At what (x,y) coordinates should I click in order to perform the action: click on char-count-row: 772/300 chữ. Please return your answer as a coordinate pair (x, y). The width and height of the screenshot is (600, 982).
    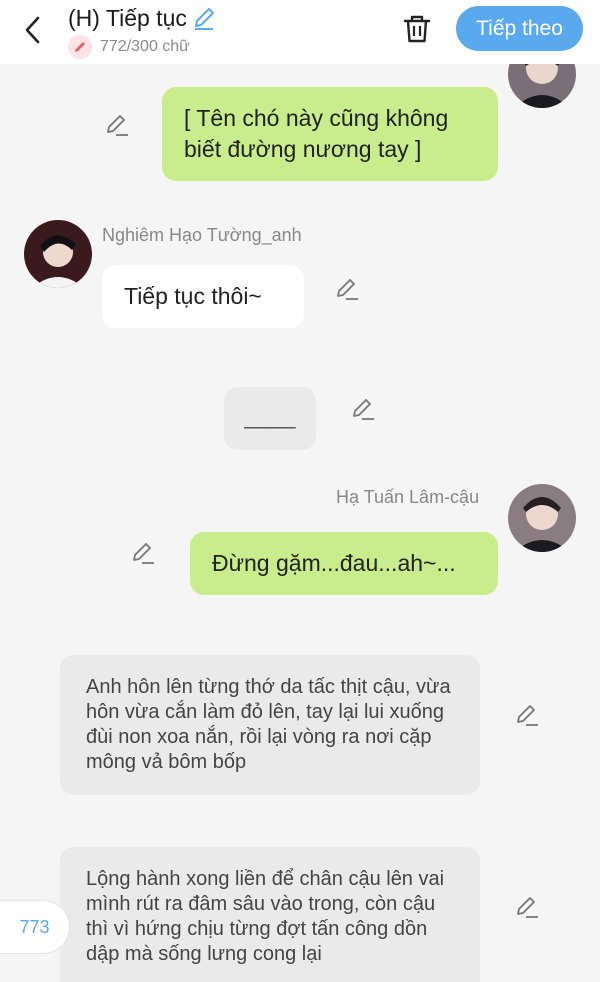
    Looking at the image, I should click on (129, 47).